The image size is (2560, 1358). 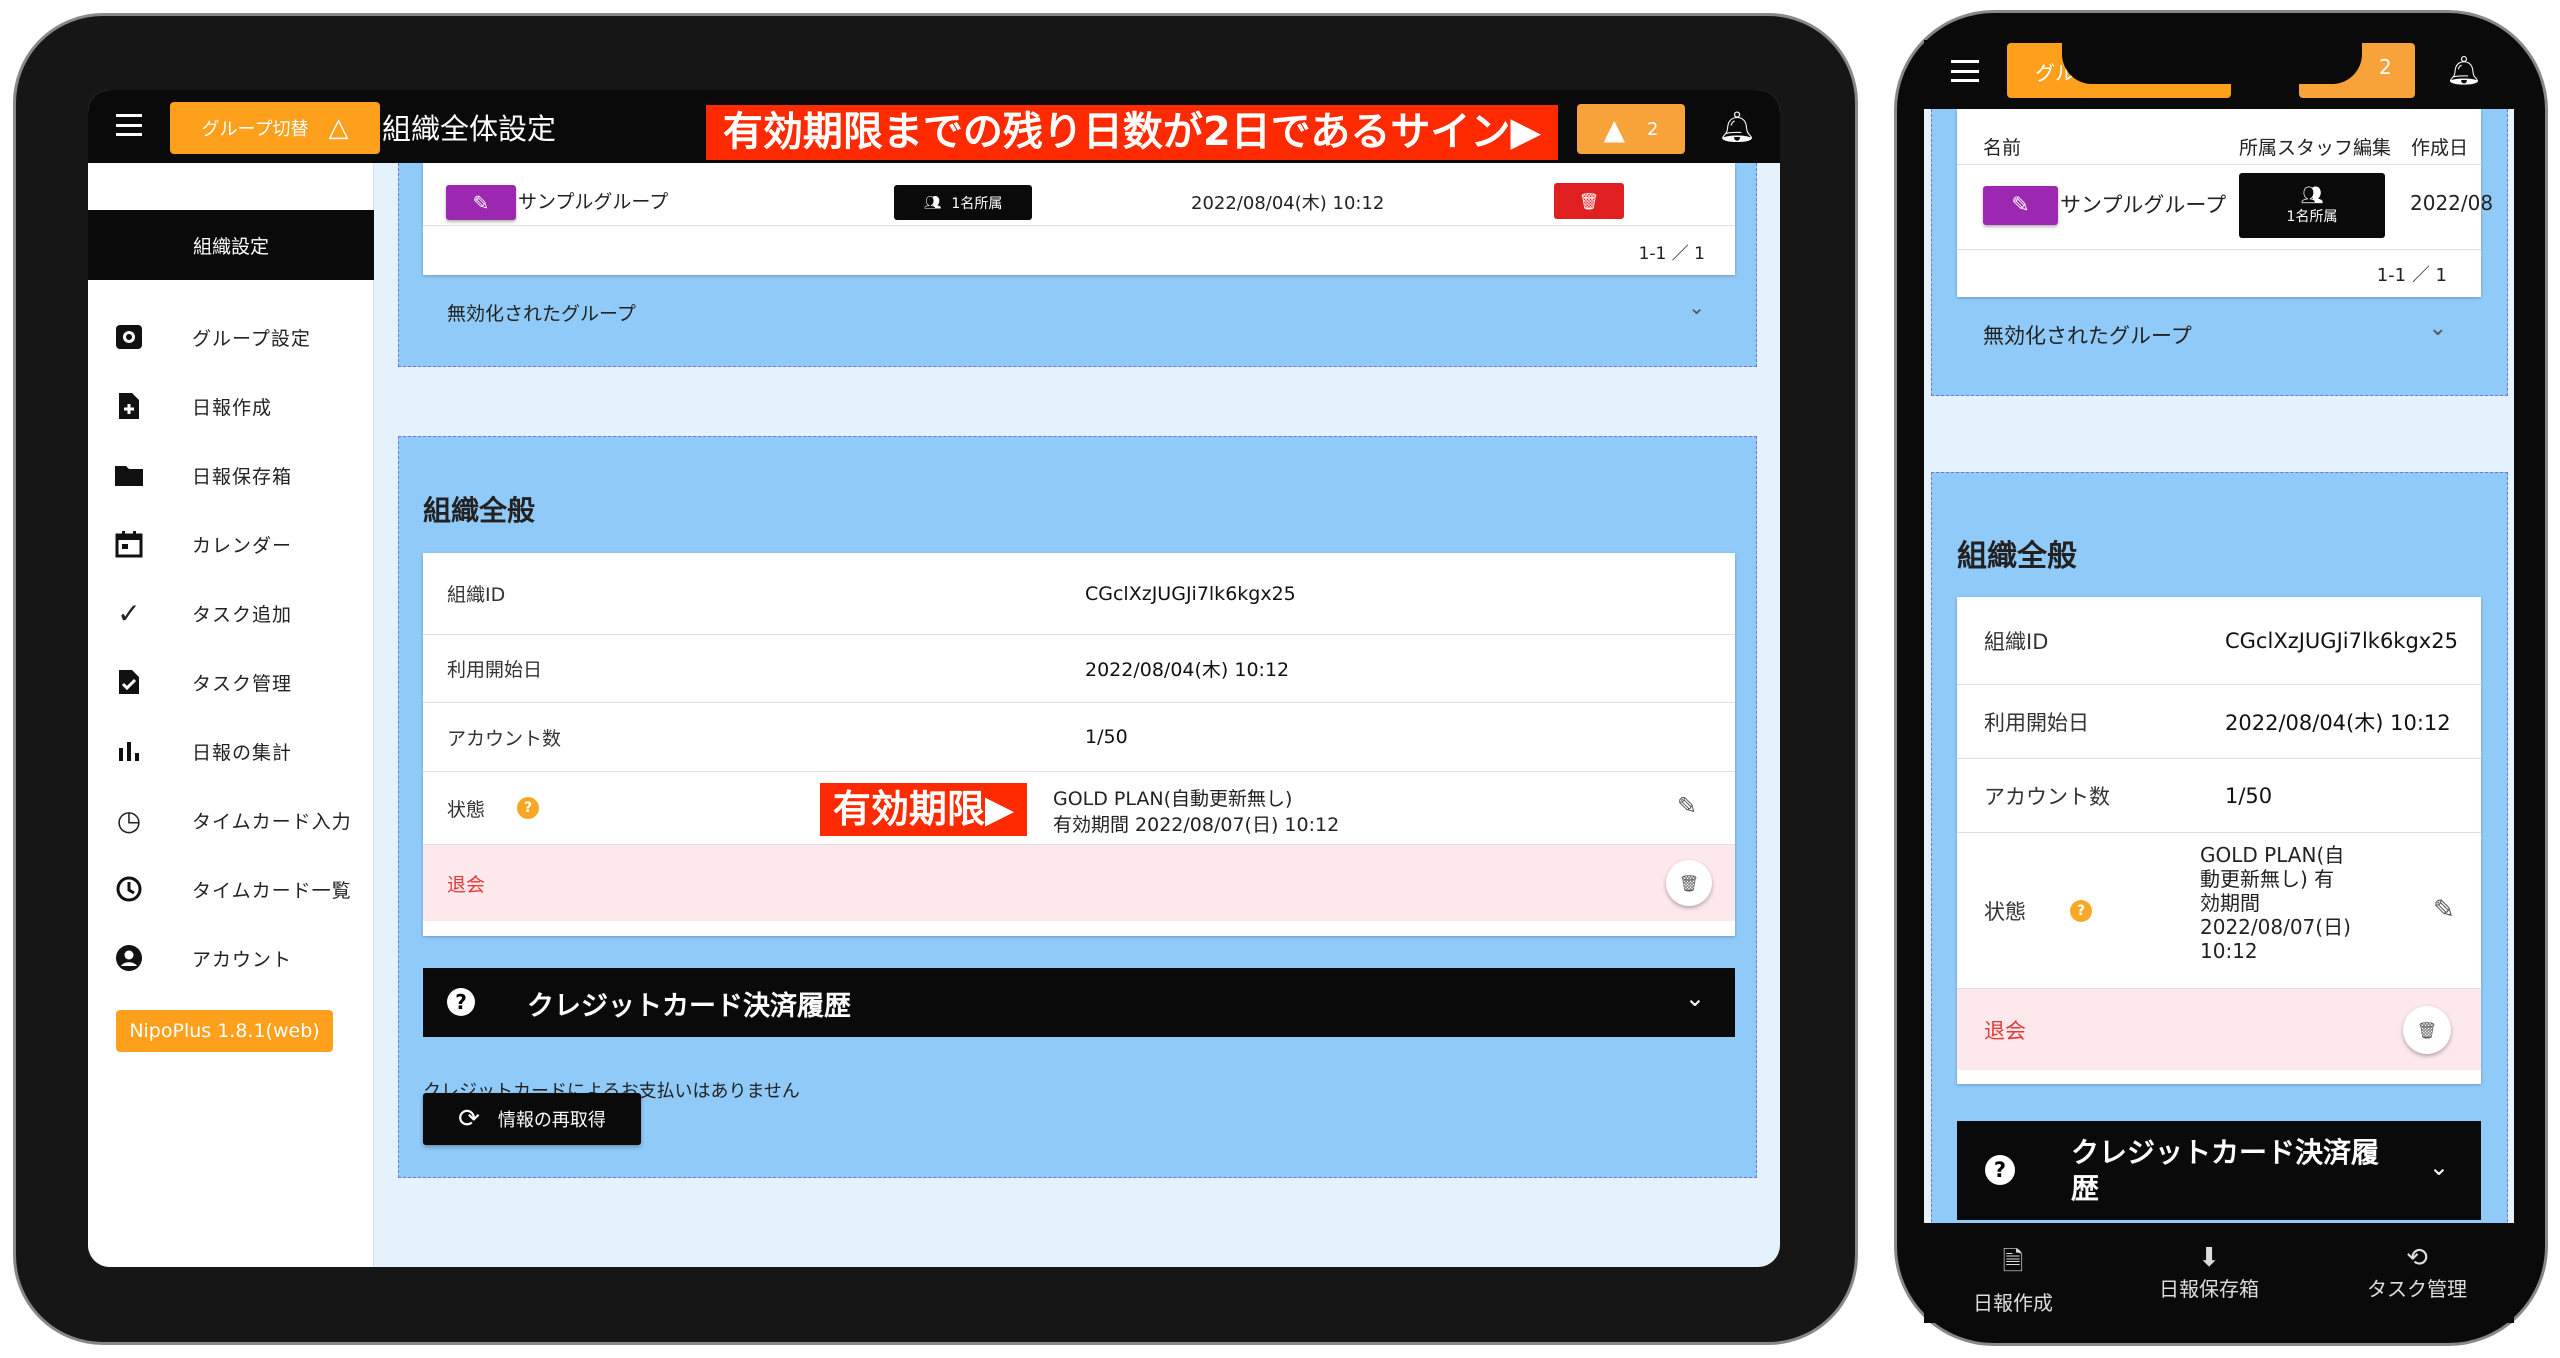 What do you see at coordinates (231, 889) in the screenshot?
I see `sidebar-item-timecard-list: タイムカード一覧` at bounding box center [231, 889].